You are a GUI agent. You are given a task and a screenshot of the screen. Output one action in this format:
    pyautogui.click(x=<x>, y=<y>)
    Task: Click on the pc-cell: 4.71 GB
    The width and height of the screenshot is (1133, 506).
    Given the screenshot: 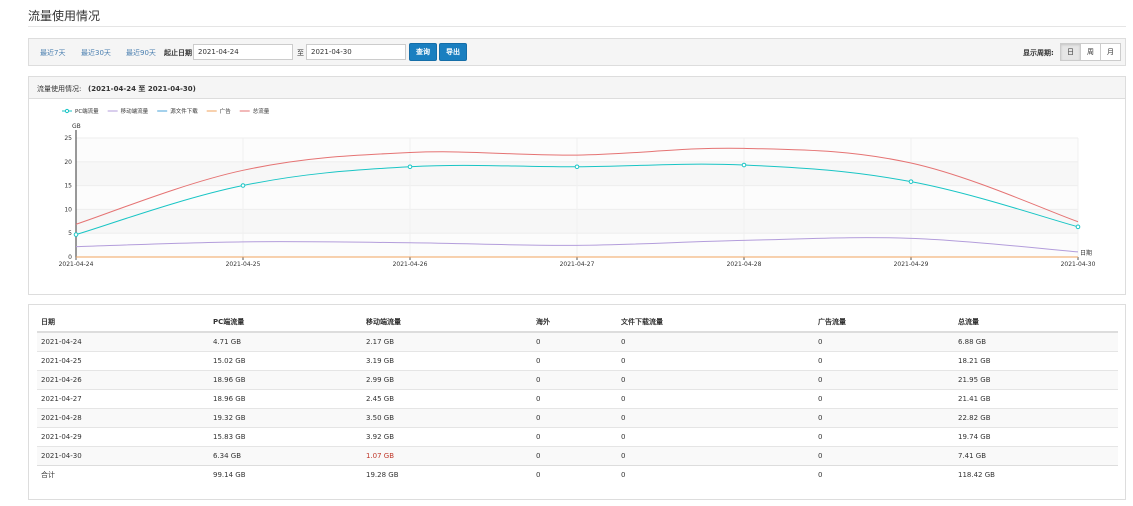 What is the action you would take?
    pyautogui.click(x=285, y=341)
    